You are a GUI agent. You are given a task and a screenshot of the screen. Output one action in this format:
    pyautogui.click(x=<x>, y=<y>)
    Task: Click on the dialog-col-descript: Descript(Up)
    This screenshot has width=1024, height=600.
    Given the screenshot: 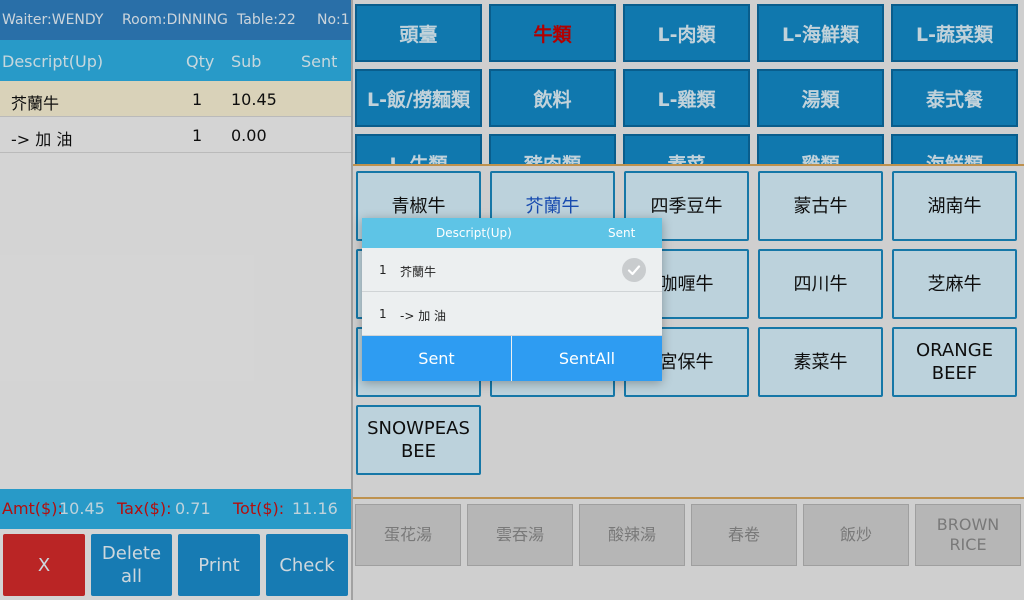 What is the action you would take?
    pyautogui.click(x=474, y=233)
    